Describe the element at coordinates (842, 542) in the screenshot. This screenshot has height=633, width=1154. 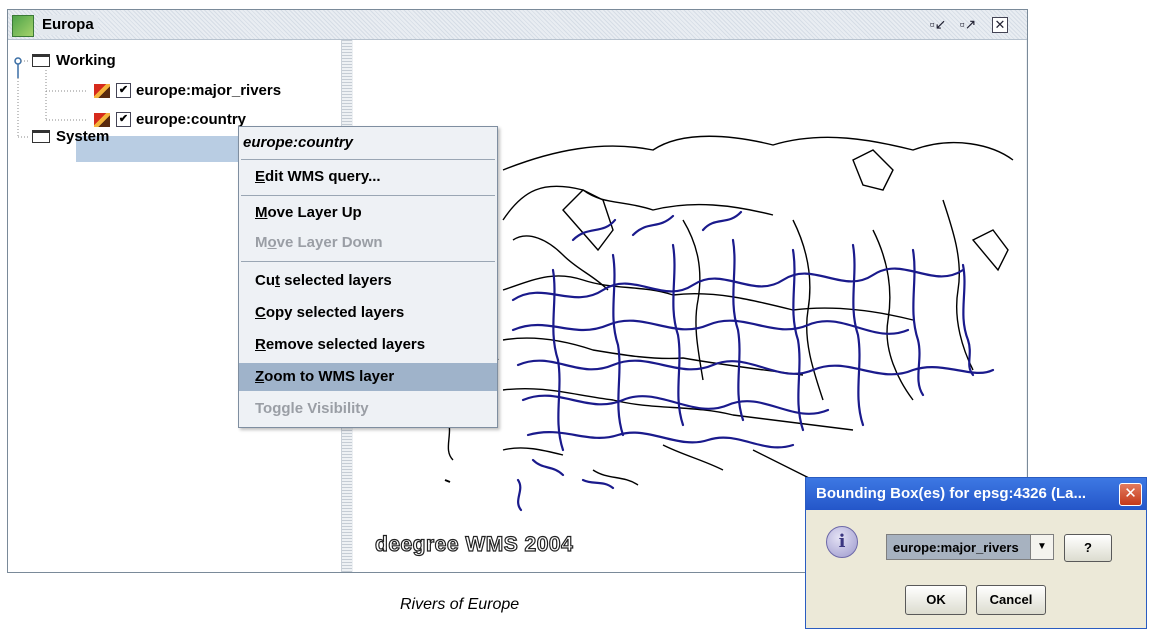
I see `info-icon: i` at that location.